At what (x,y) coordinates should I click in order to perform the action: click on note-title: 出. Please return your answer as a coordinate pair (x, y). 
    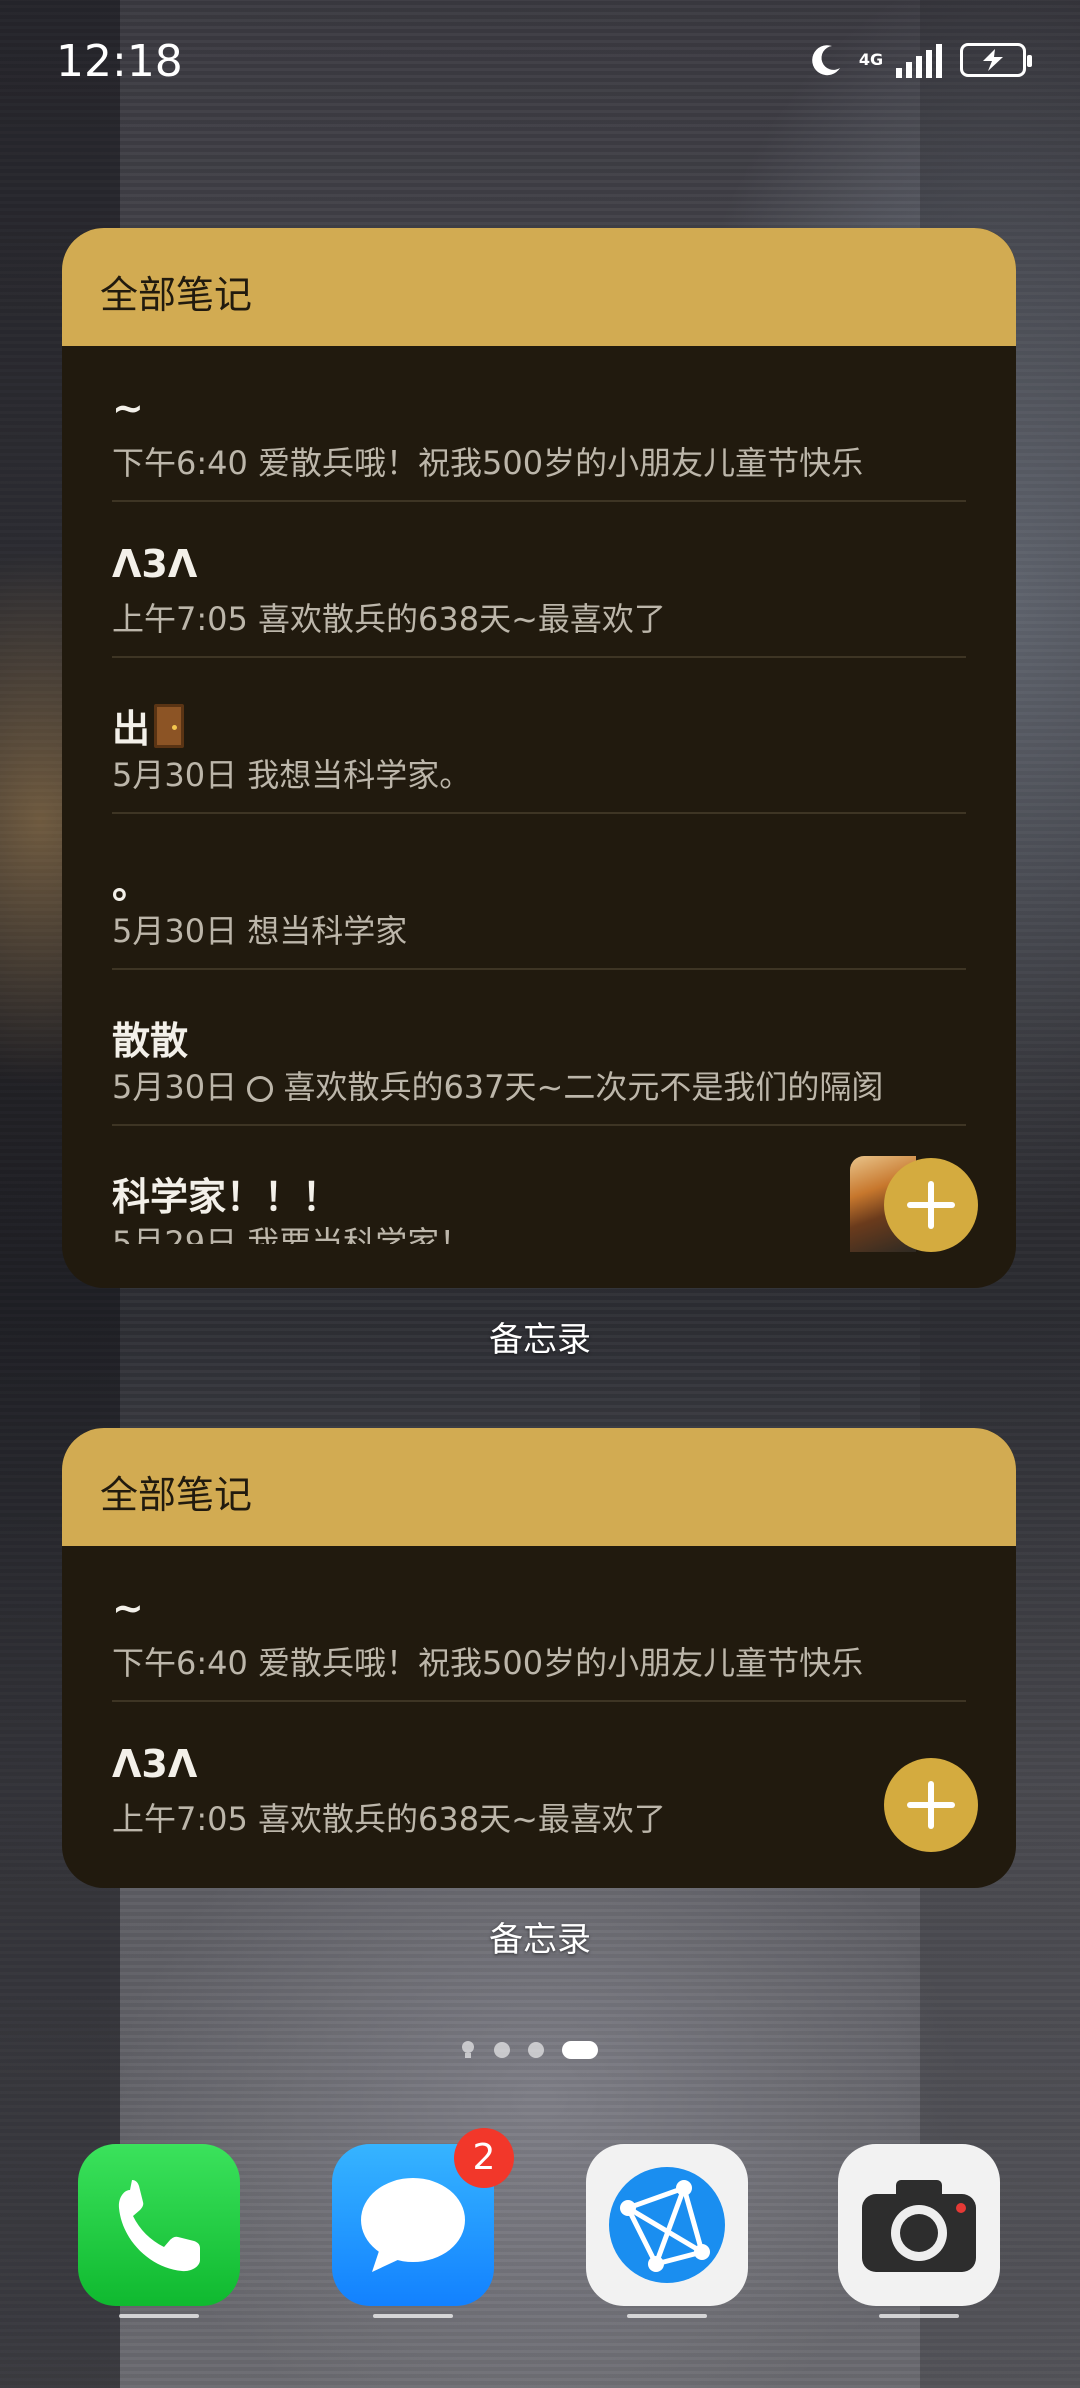
    Looking at the image, I should click on (131, 729).